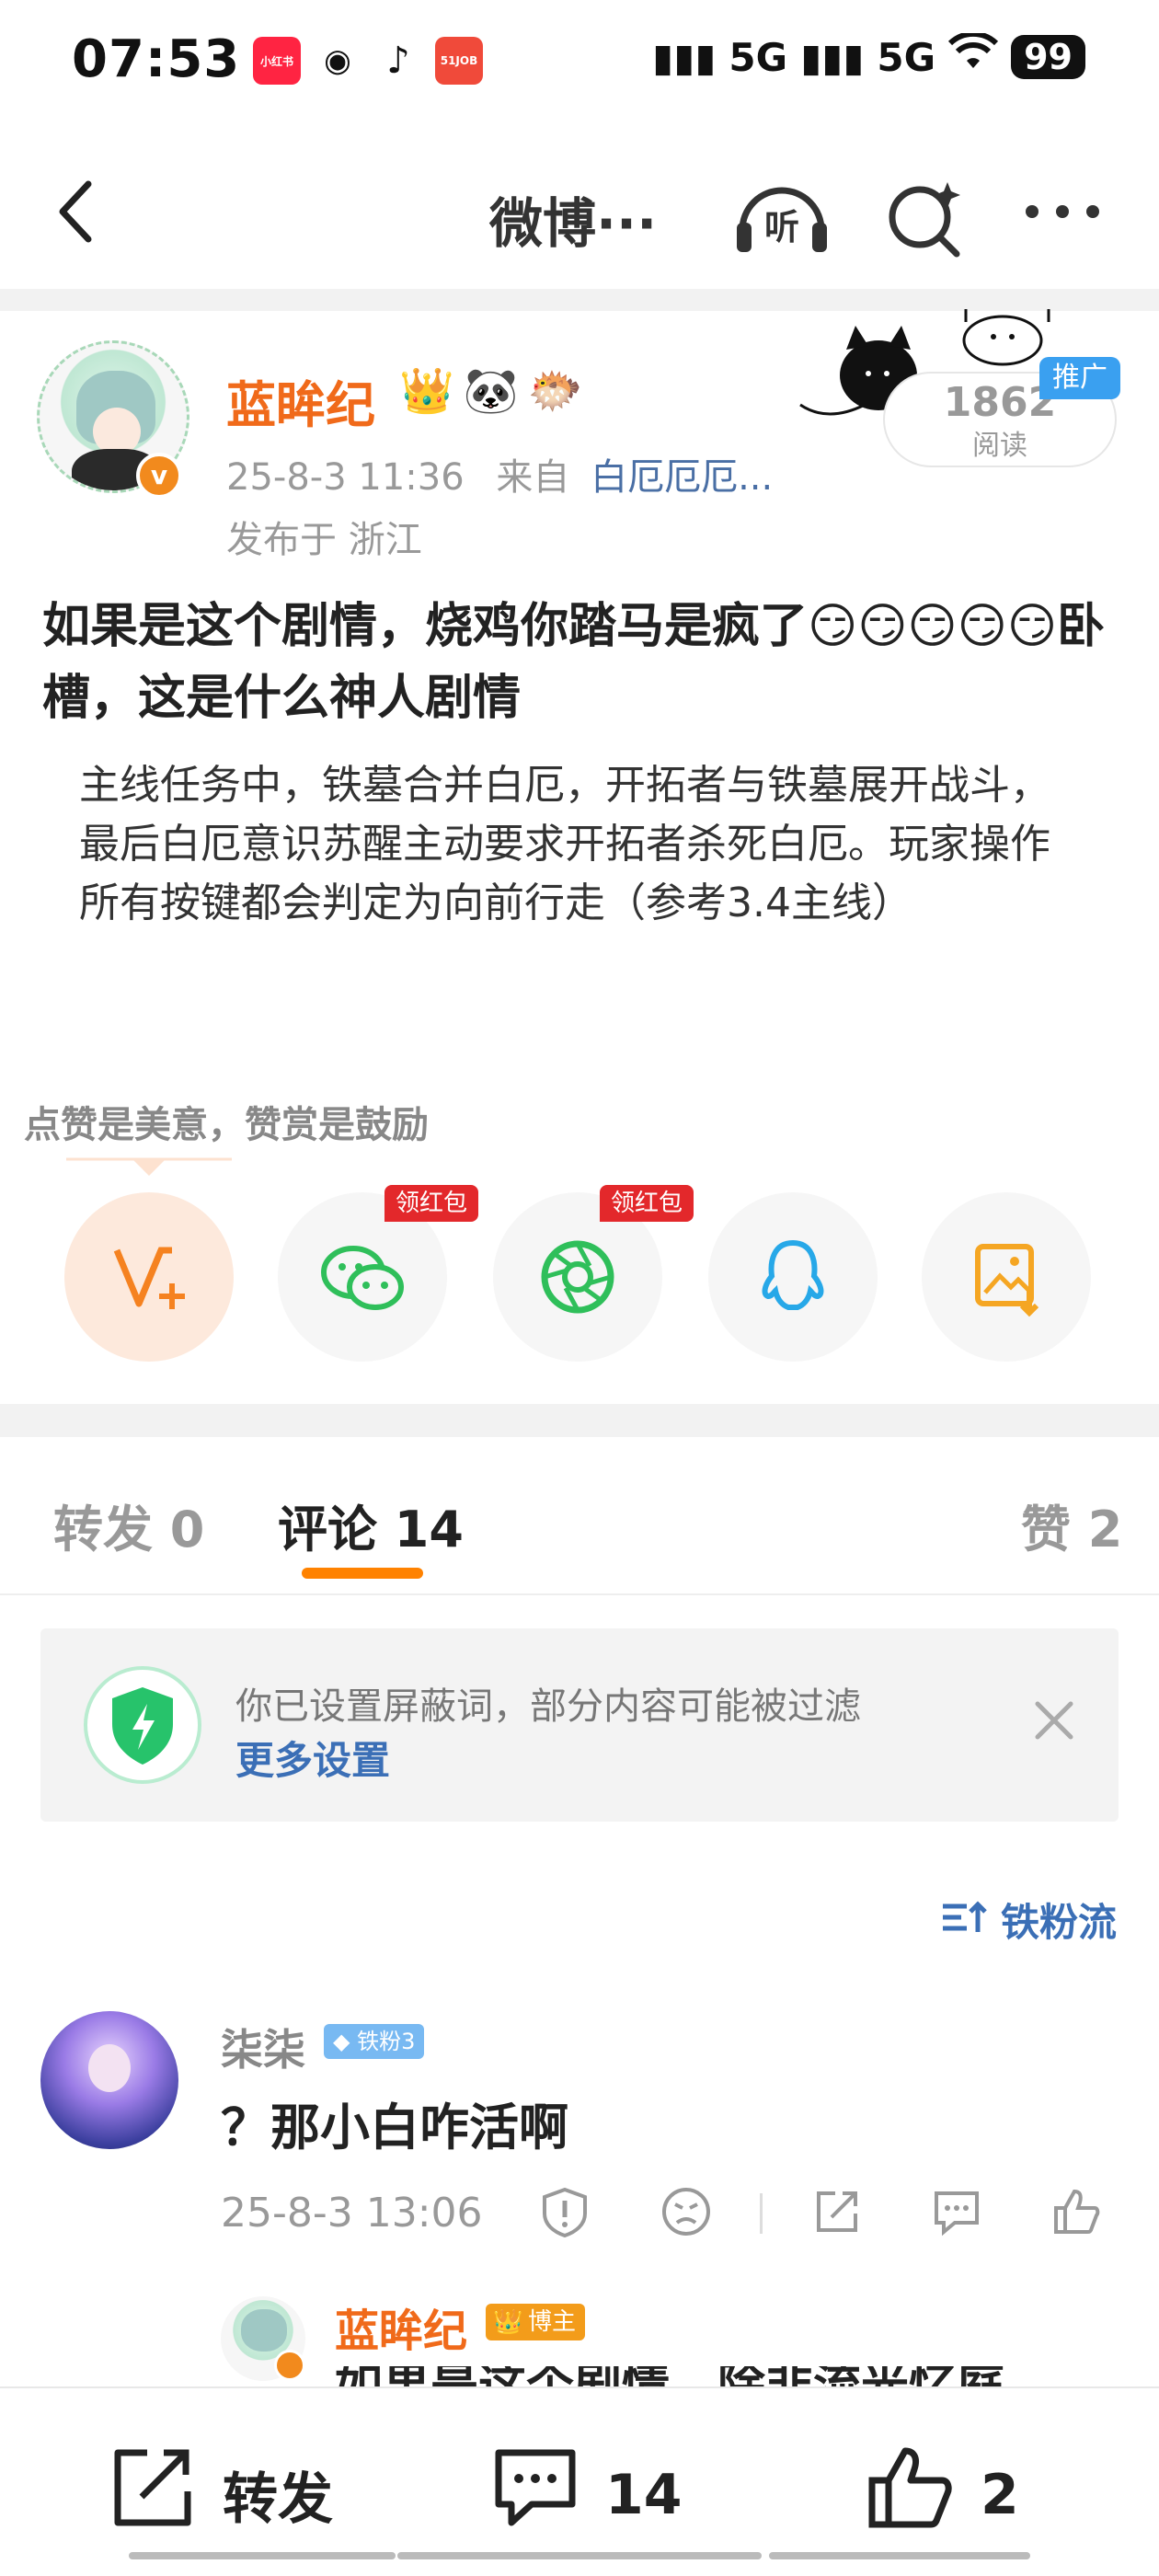 Image resolution: width=1159 pixels, height=2576 pixels. What do you see at coordinates (555, 391) in the screenshot?
I see `fish-badge-icon: 🐡` at bounding box center [555, 391].